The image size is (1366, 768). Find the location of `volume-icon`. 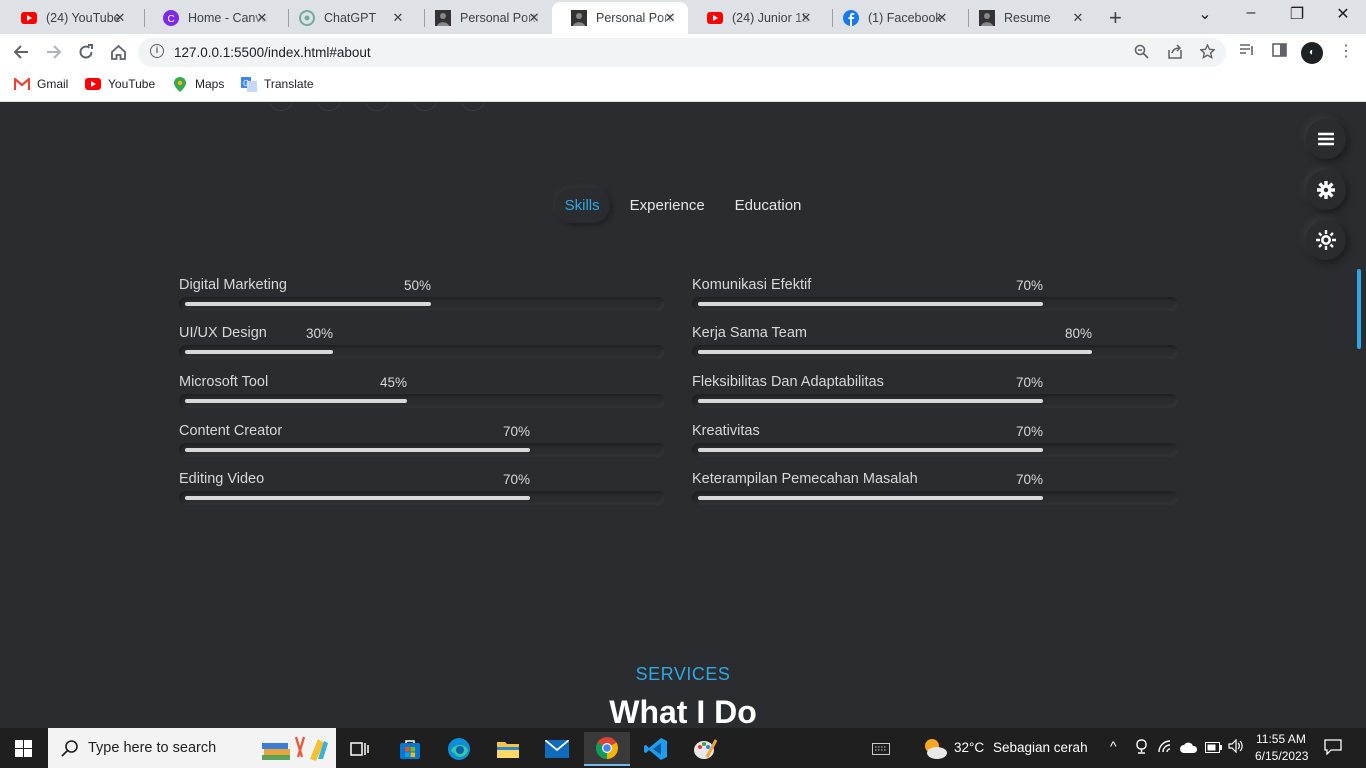

volume-icon is located at coordinates (1235, 747).